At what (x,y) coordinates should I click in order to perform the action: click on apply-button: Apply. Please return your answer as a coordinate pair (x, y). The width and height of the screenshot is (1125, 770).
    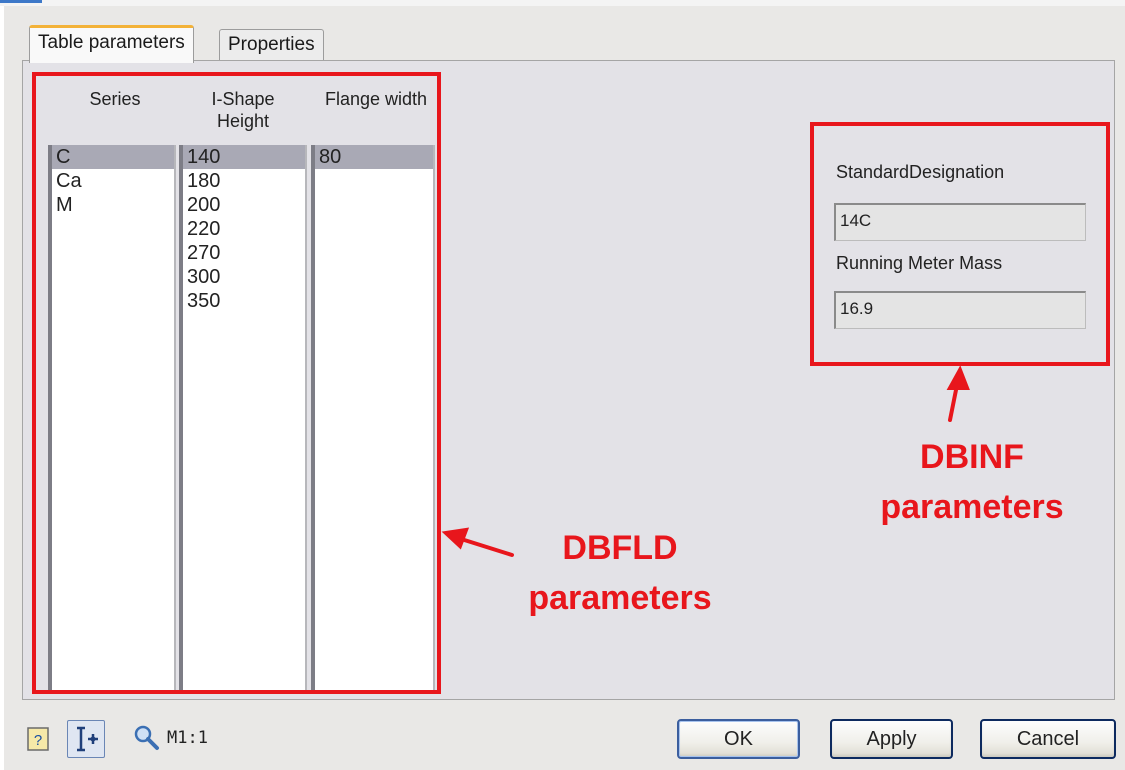
    Looking at the image, I should click on (891, 739).